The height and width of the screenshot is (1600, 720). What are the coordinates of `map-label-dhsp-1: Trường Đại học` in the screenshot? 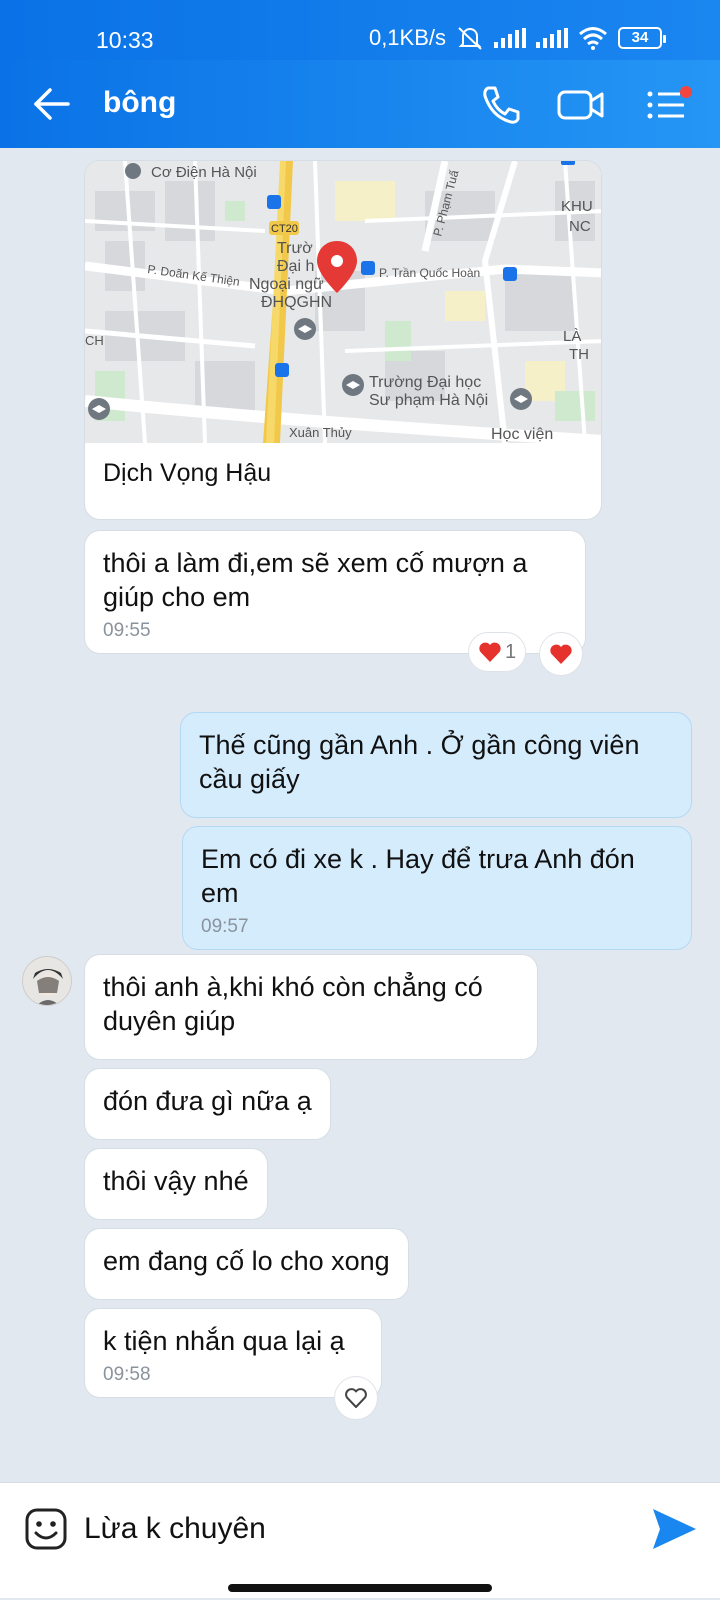 It's located at (425, 382).